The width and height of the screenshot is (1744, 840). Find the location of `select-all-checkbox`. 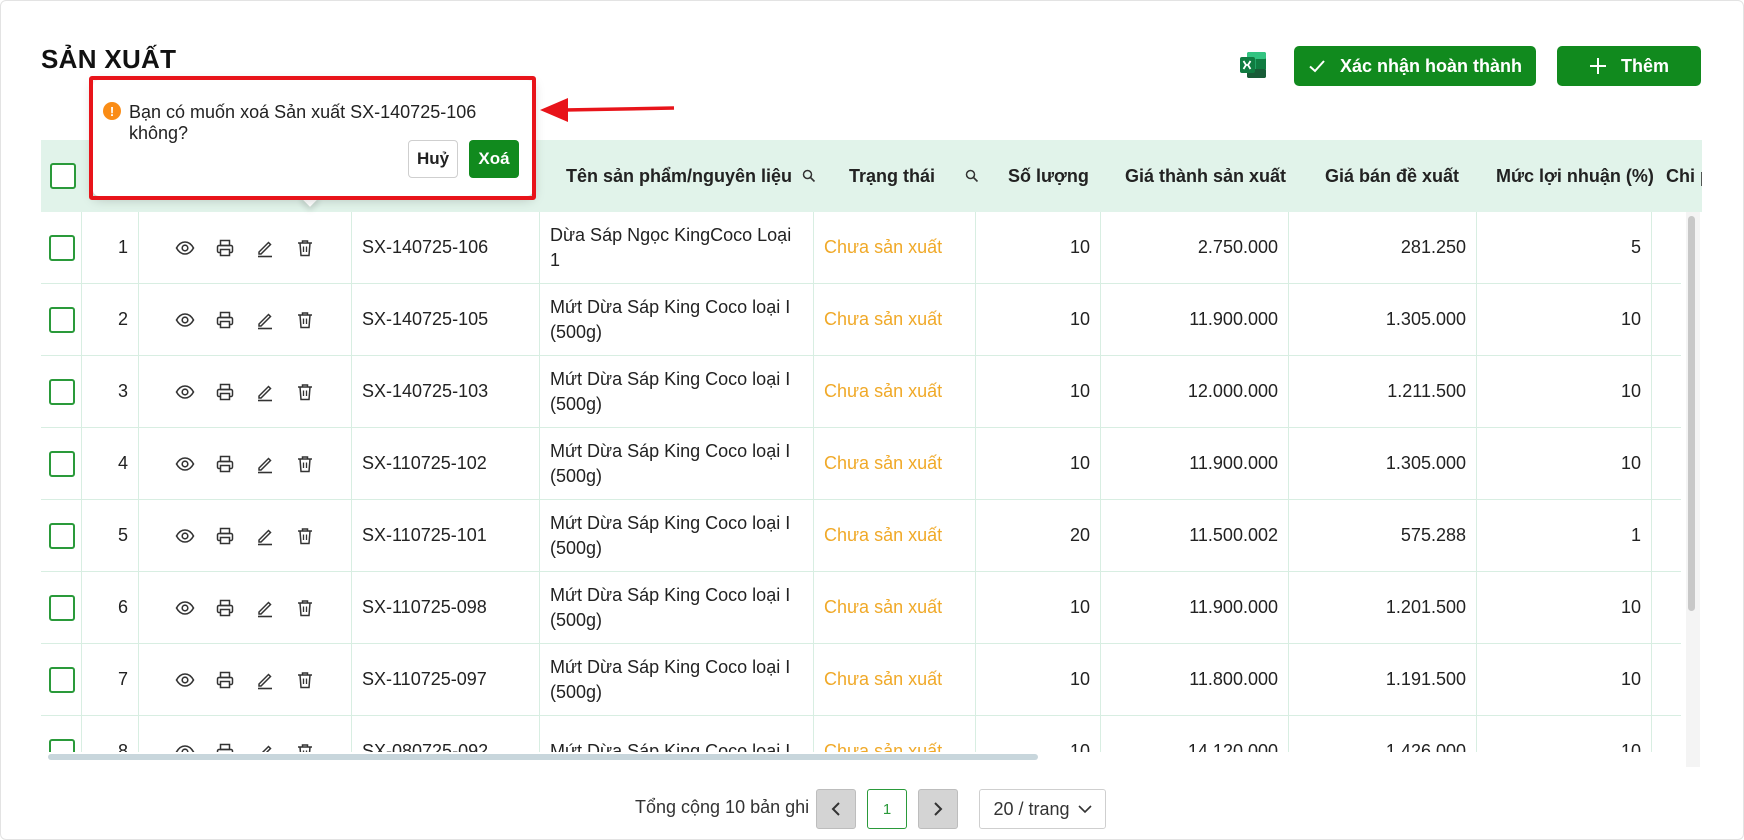

select-all-checkbox is located at coordinates (63, 176).